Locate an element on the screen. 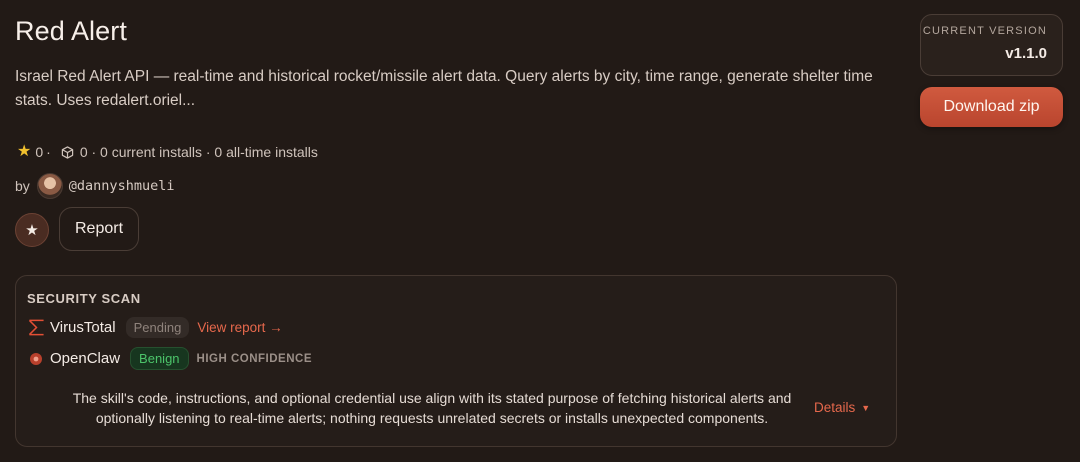 The width and height of the screenshot is (1080, 462). virustotal-row: VirusTotal Pending View report → is located at coordinates (155, 327).